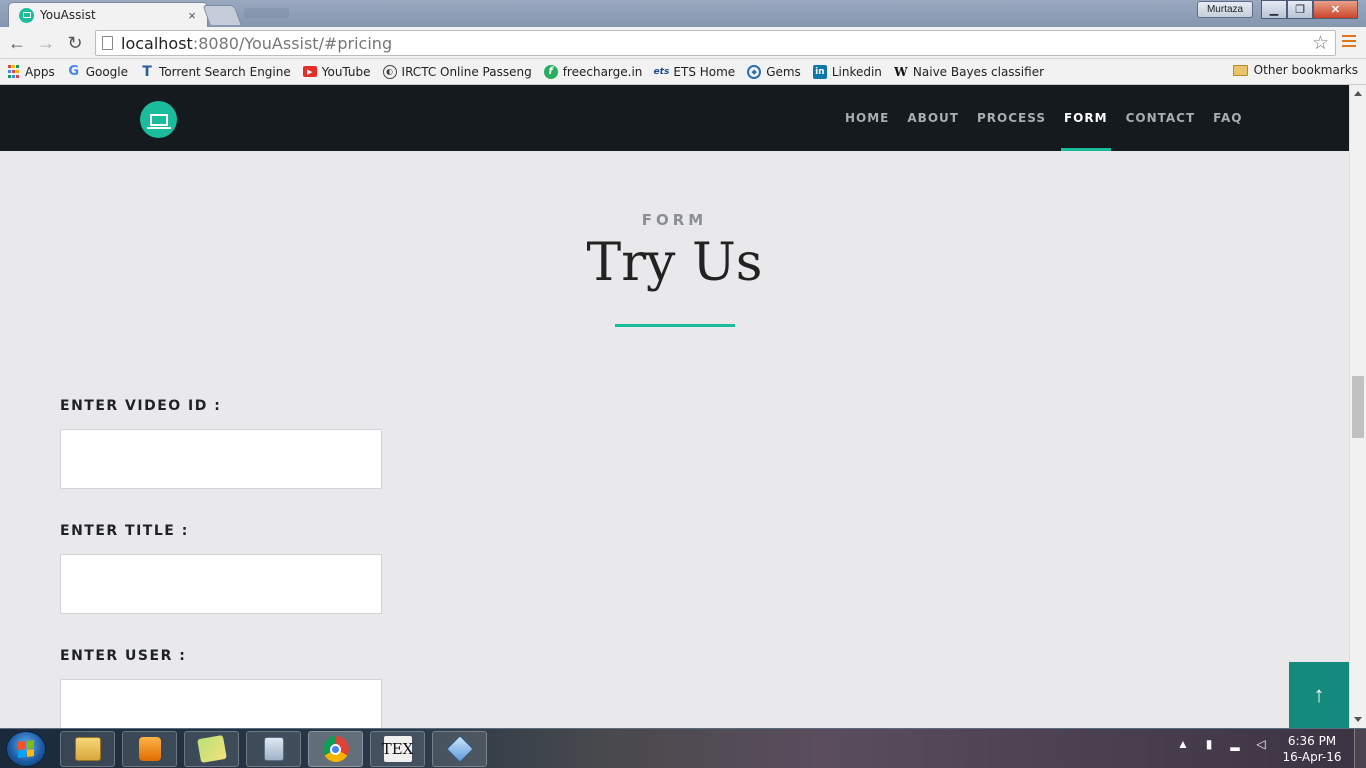 Image resolution: width=1366 pixels, height=768 pixels. Describe the element at coordinates (221, 459) in the screenshot. I see `video-id-input` at that location.